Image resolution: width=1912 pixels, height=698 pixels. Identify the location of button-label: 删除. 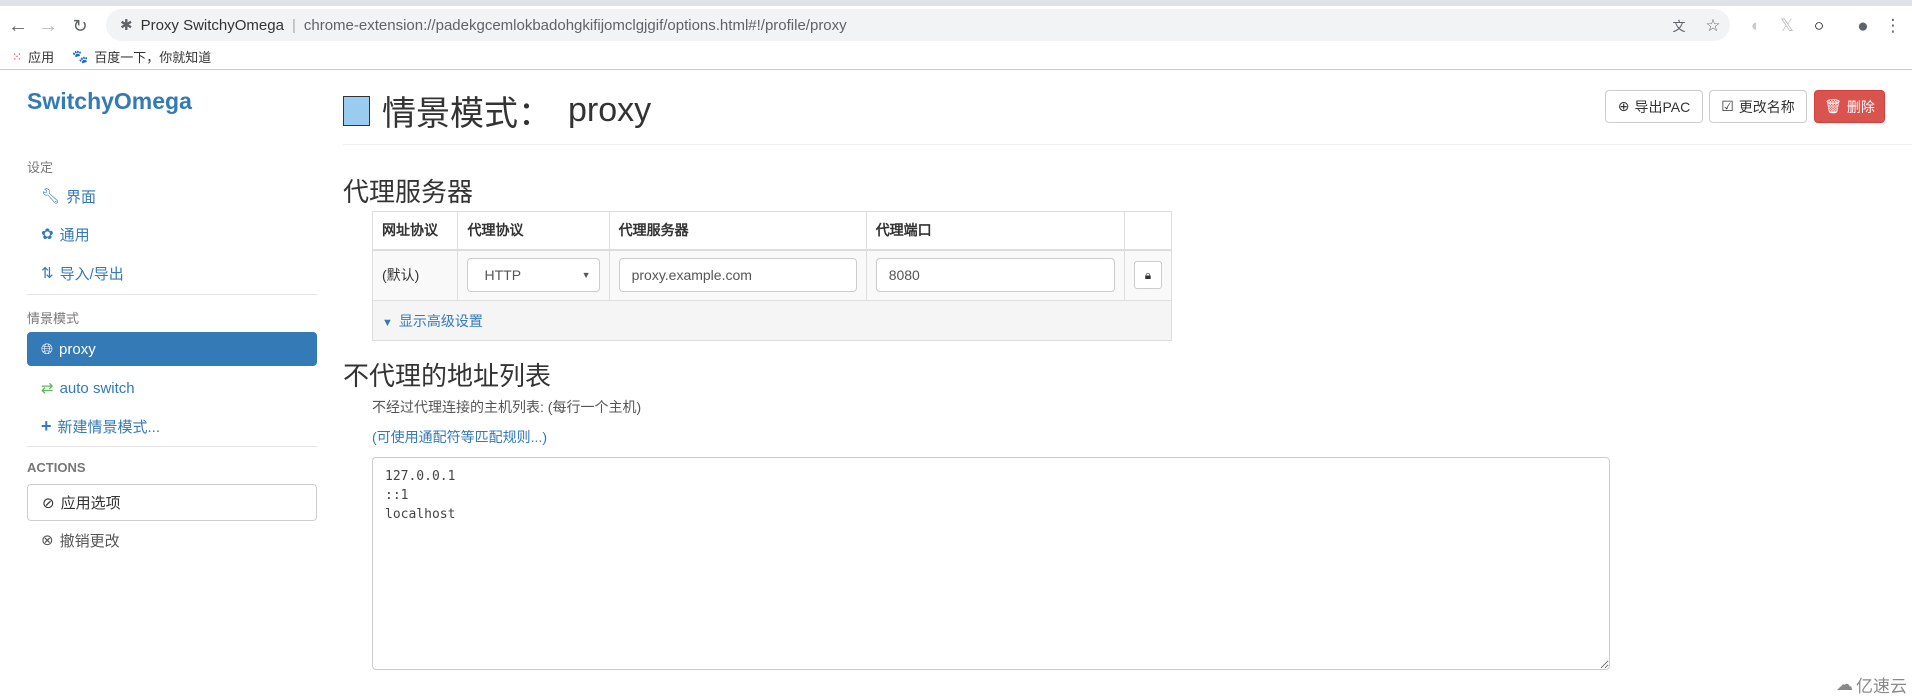
(1860, 106).